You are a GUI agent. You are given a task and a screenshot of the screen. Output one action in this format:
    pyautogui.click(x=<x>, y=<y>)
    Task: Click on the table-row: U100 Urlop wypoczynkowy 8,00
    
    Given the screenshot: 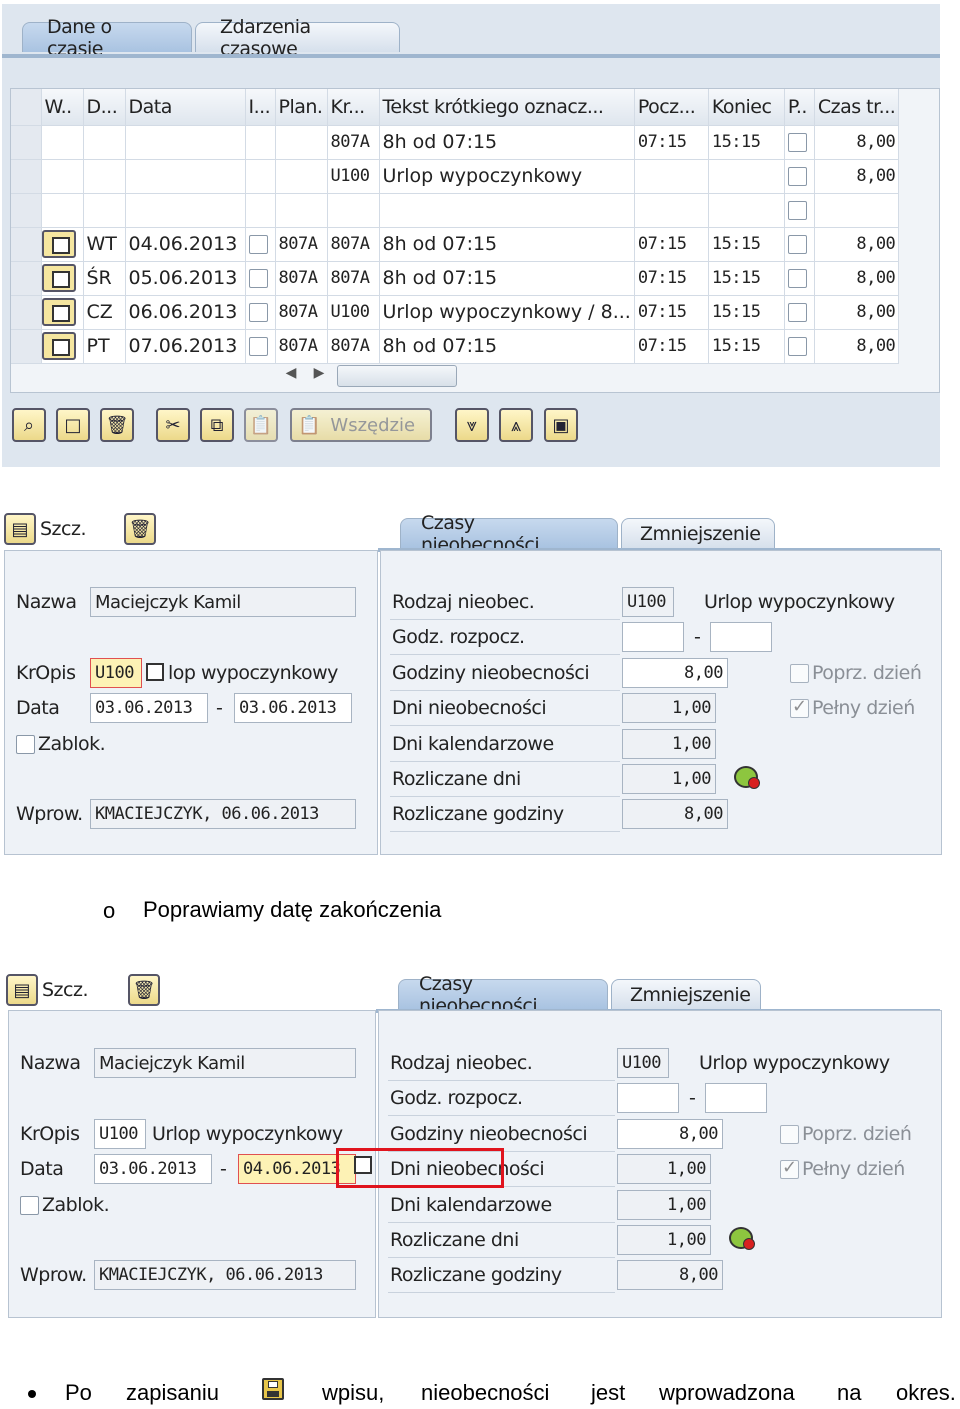 What is the action you would take?
    pyautogui.click(x=455, y=176)
    